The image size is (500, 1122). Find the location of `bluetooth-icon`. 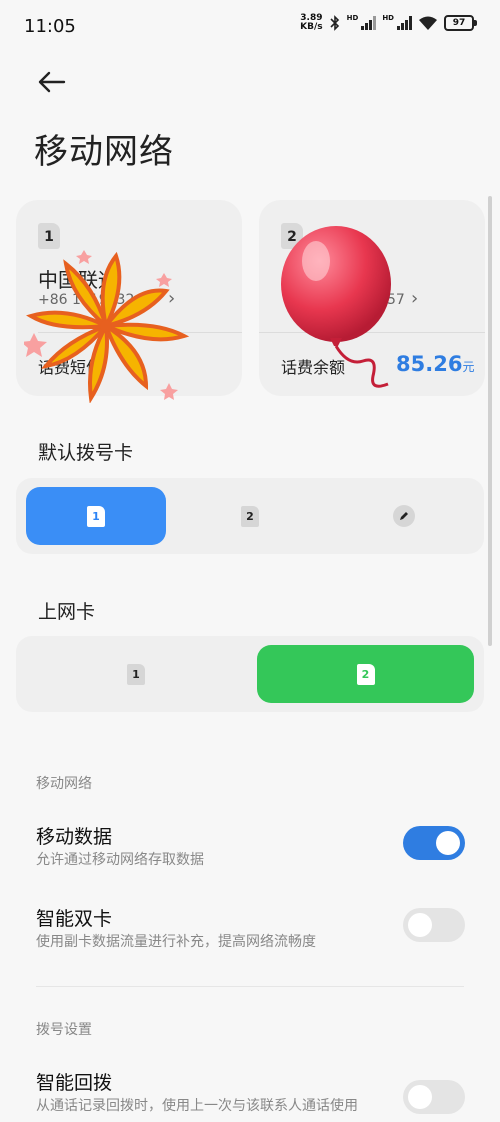

bluetooth-icon is located at coordinates (334, 23).